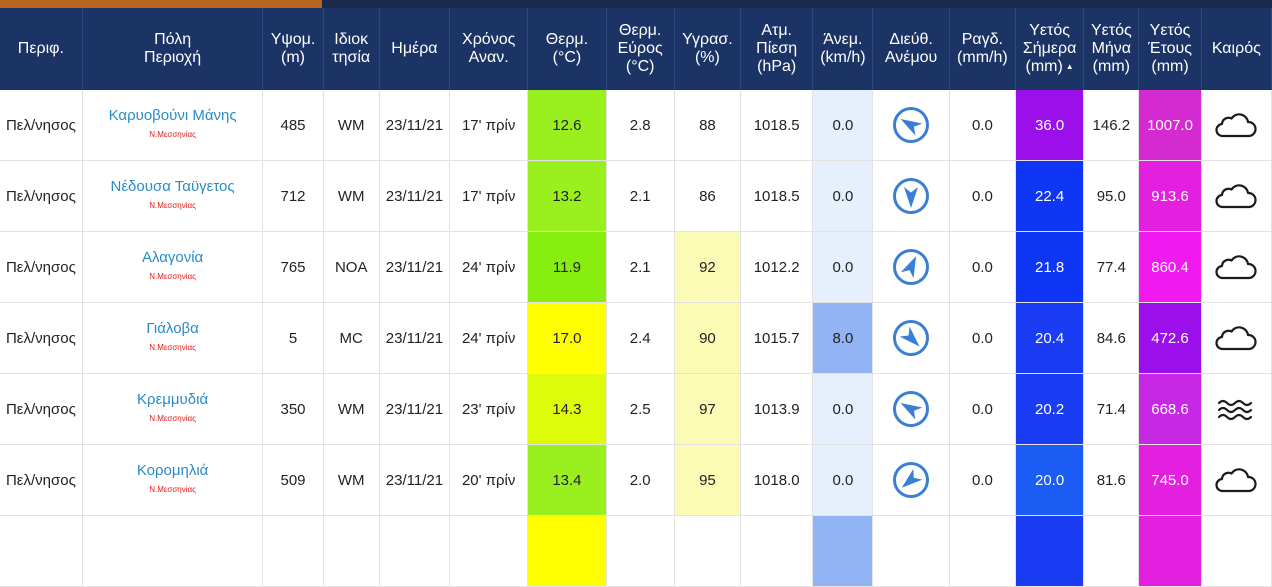 The image size is (1272, 587). Describe the element at coordinates (911, 196) in the screenshot. I see `wind-direction-icon` at that location.